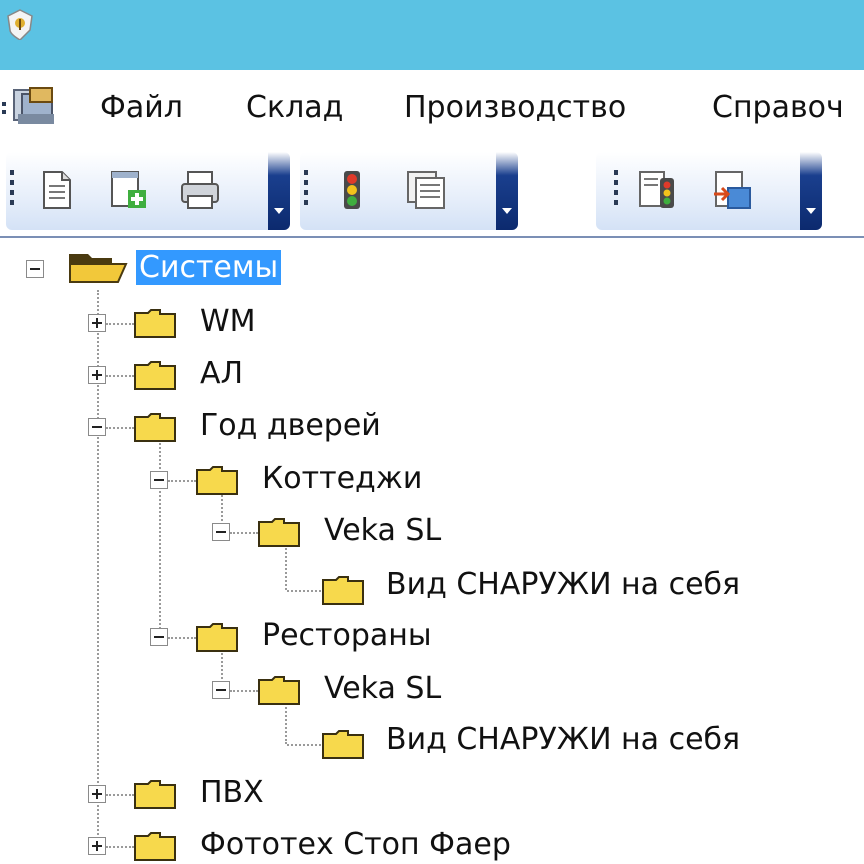 Image resolution: width=864 pixels, height=864 pixels. Describe the element at coordinates (141, 107) in the screenshot. I see `menu-file: Файл` at that location.